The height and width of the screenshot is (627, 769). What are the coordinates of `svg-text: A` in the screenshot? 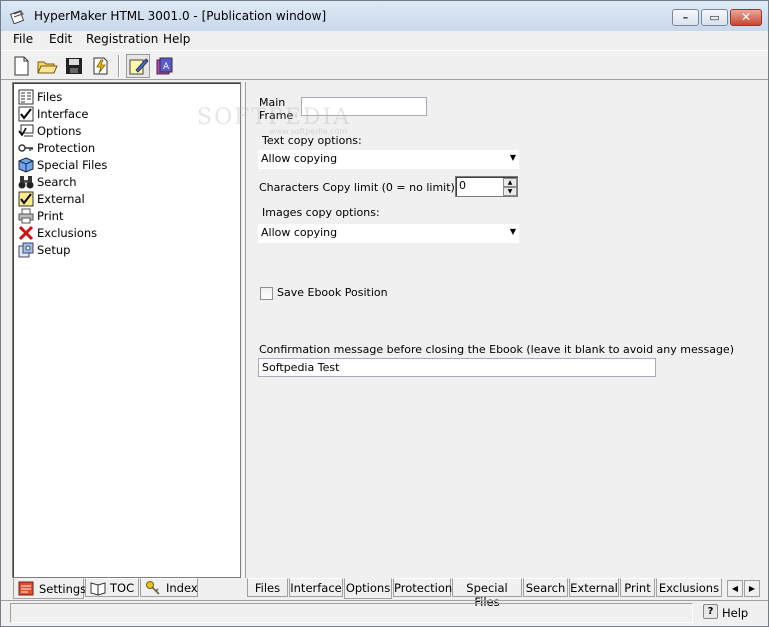 It's located at (166, 67).